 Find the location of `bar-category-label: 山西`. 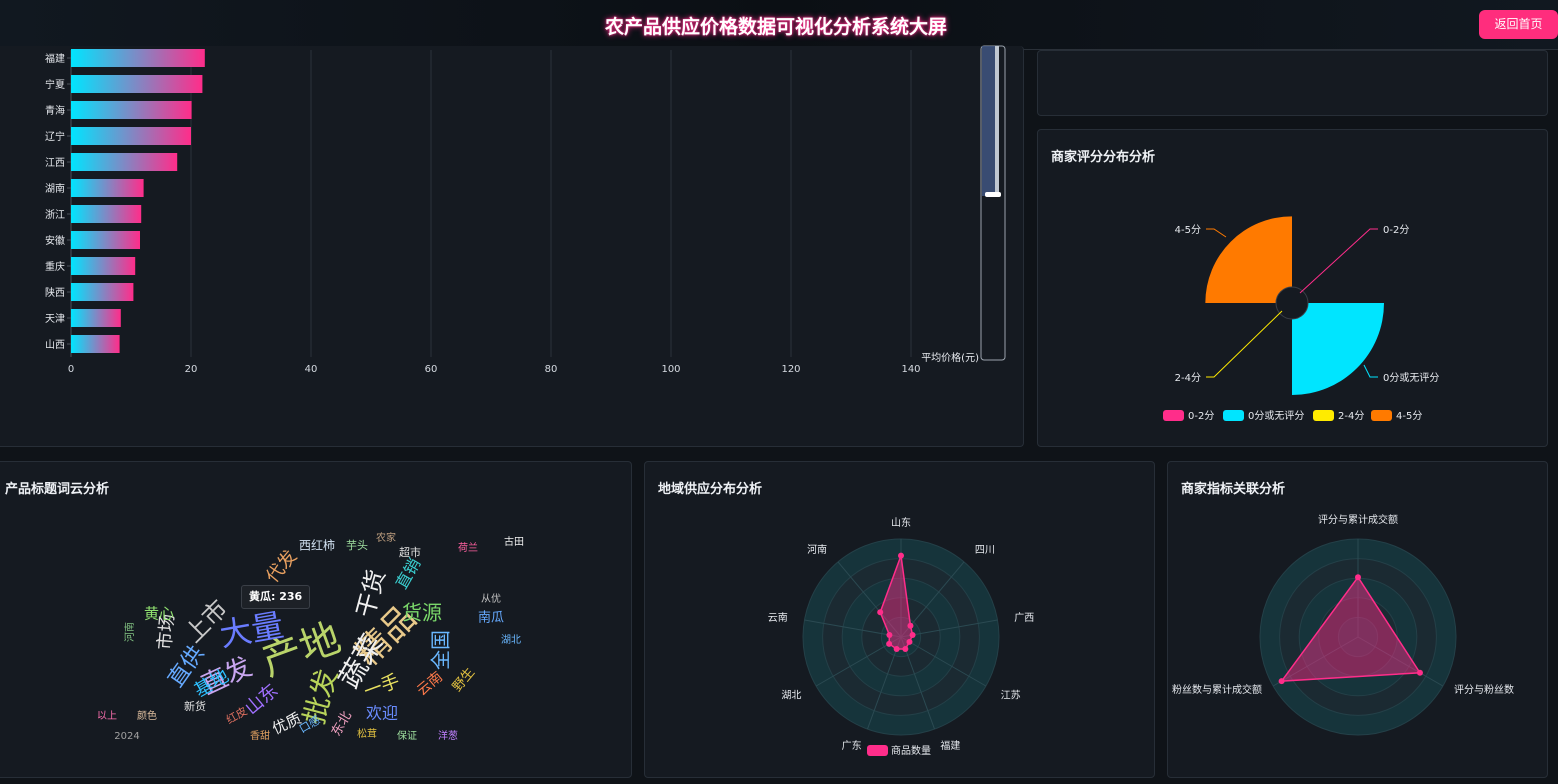

bar-category-label: 山西 is located at coordinates (55, 345).